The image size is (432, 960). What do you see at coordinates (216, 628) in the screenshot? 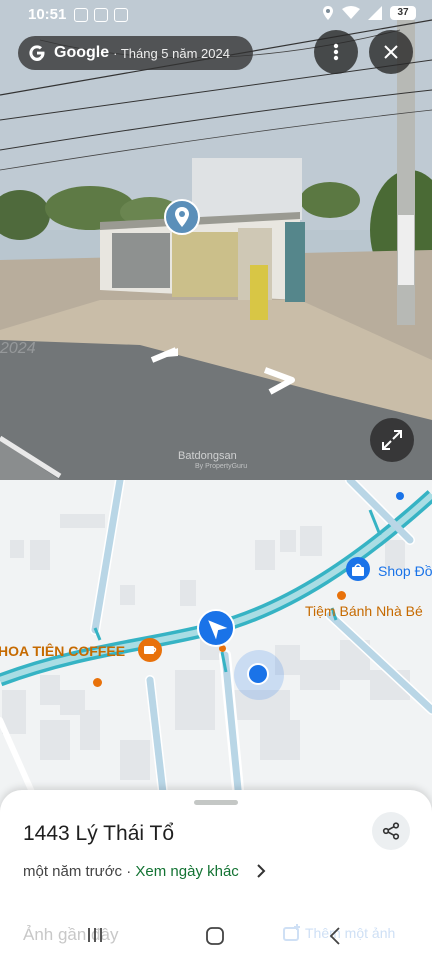
I see `street-view-direction-icon` at bounding box center [216, 628].